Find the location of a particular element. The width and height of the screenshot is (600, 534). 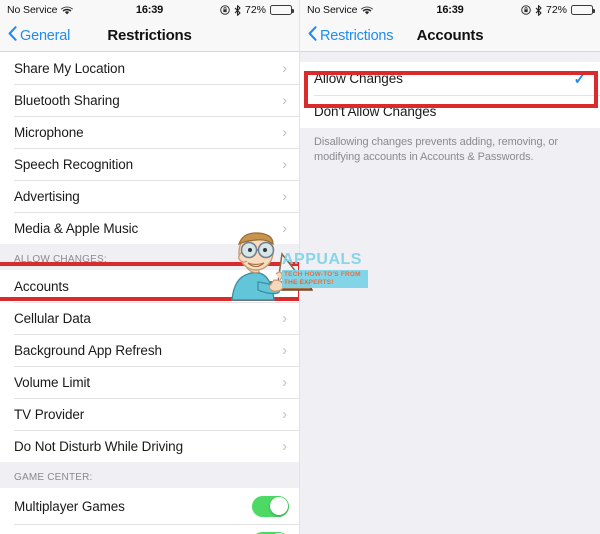

option-label: Allow Changes is located at coordinates (358, 78).